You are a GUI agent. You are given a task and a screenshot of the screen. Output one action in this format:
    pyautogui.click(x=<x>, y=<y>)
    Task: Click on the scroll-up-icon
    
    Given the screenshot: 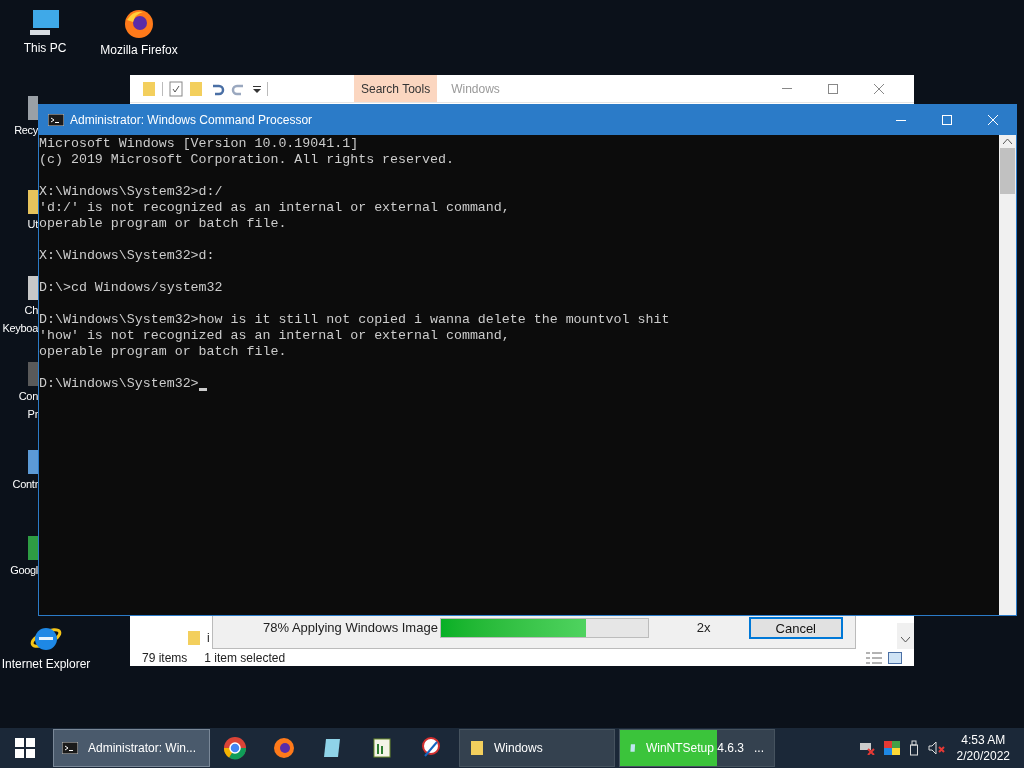 What is the action you would take?
    pyautogui.click(x=1007, y=141)
    